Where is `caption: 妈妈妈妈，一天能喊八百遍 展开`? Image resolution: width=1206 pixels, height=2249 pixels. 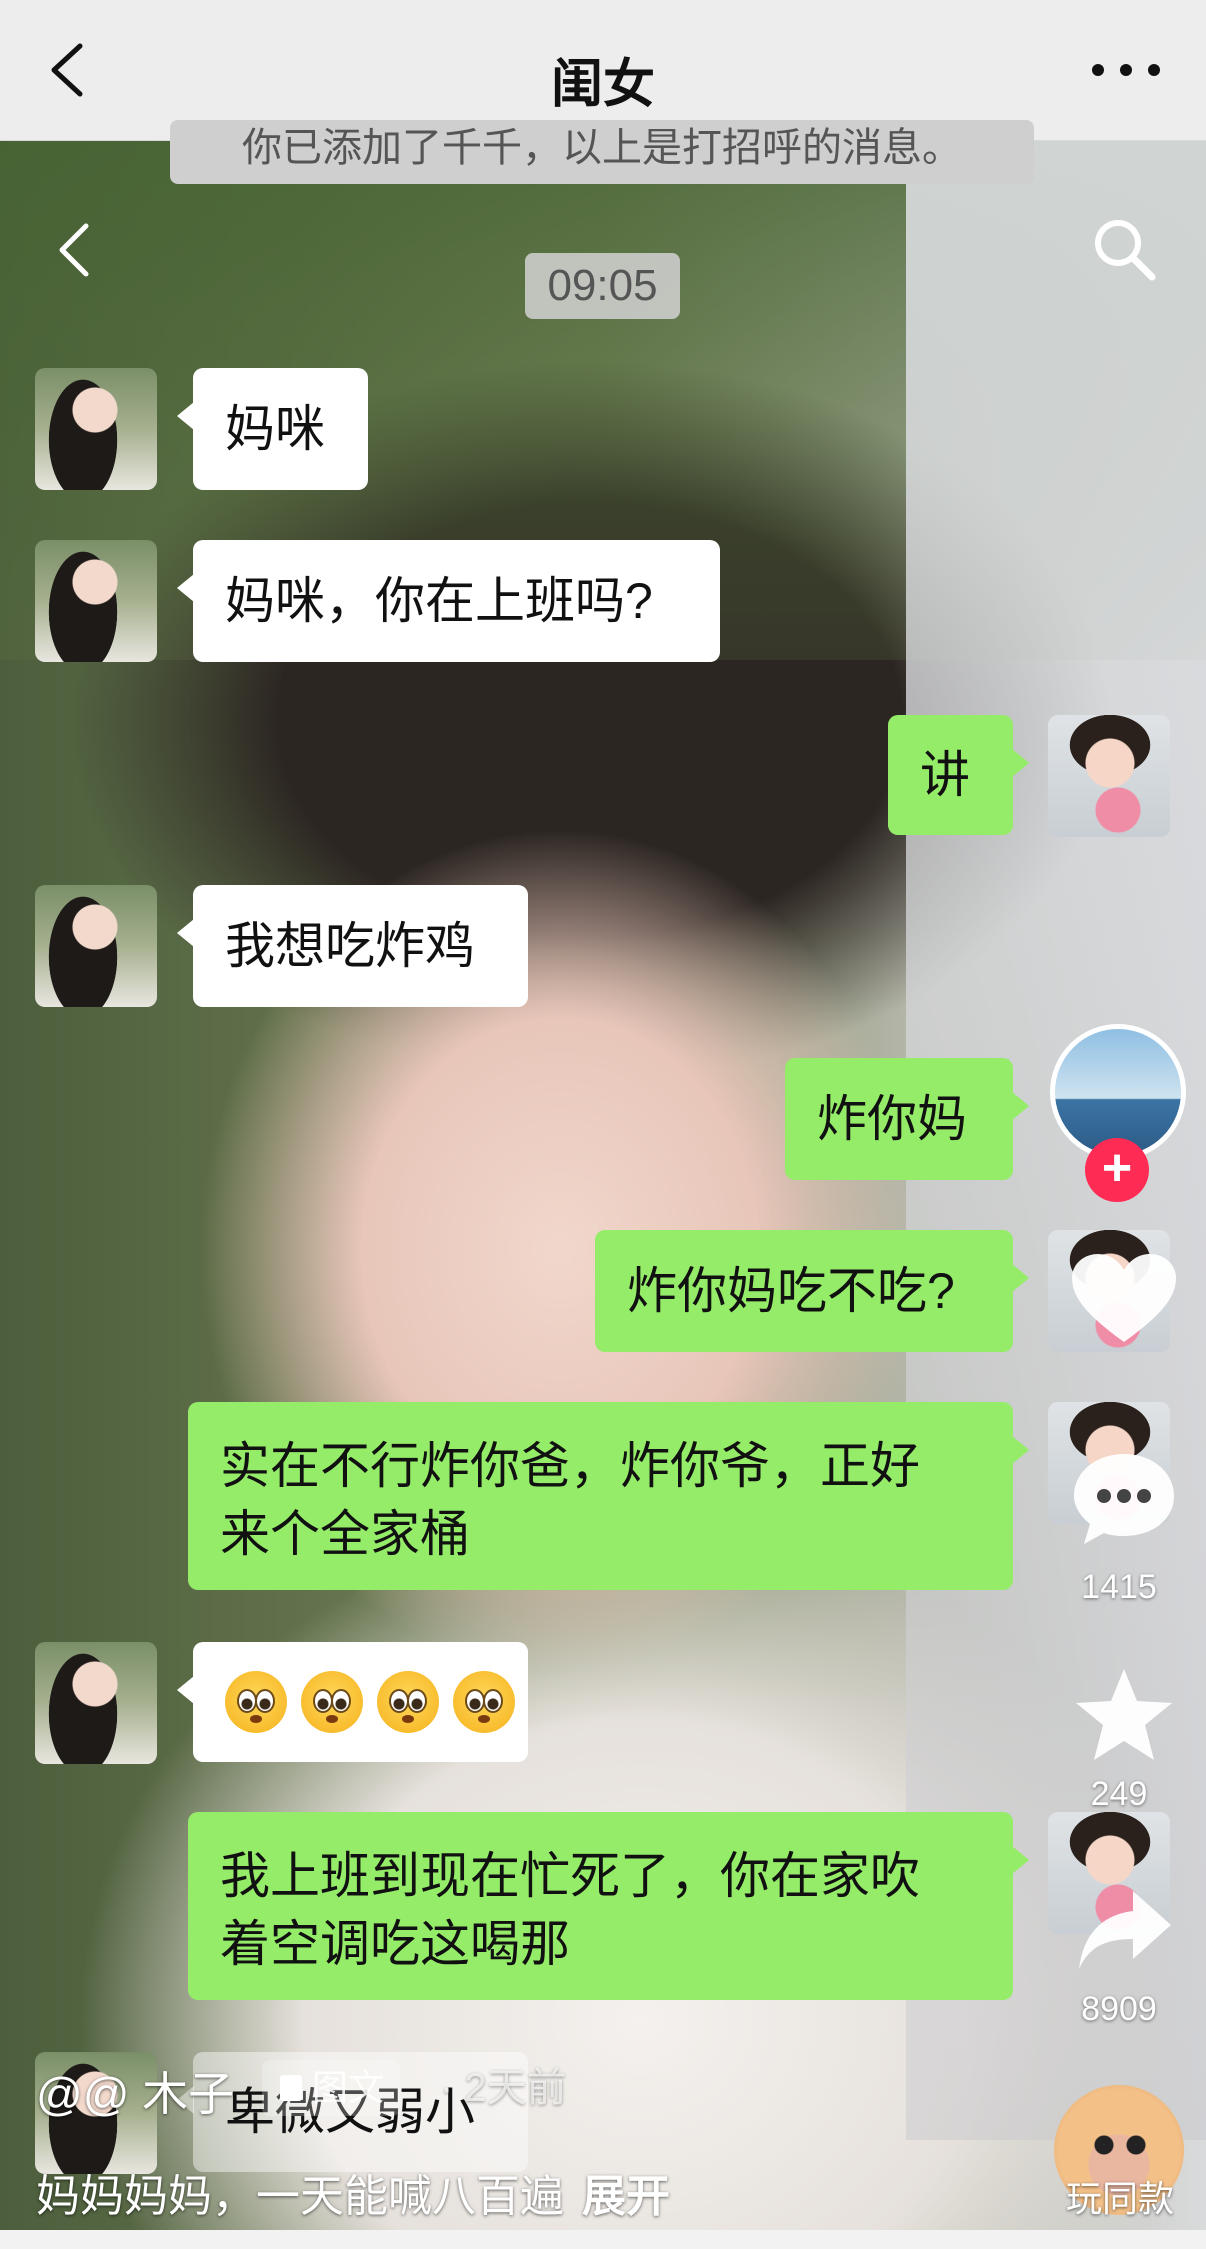 caption: 妈妈妈妈，一天能喊八百遍 展开 is located at coordinates (353, 2192).